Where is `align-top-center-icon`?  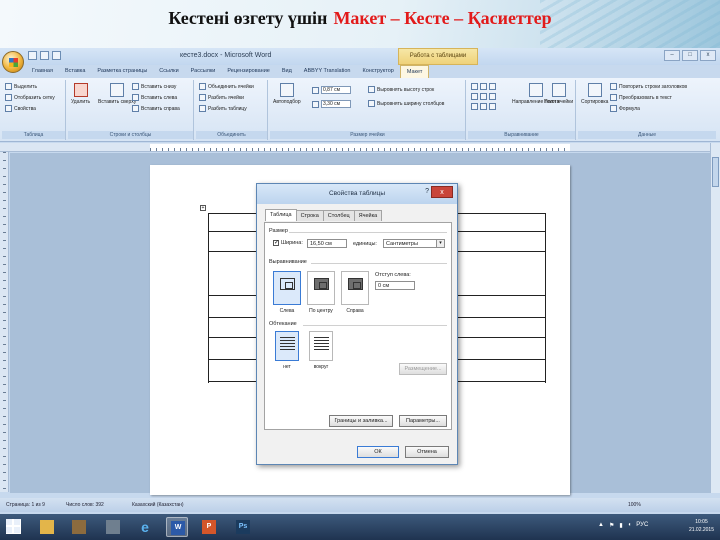
align-top-center-icon is located at coordinates (483, 86).